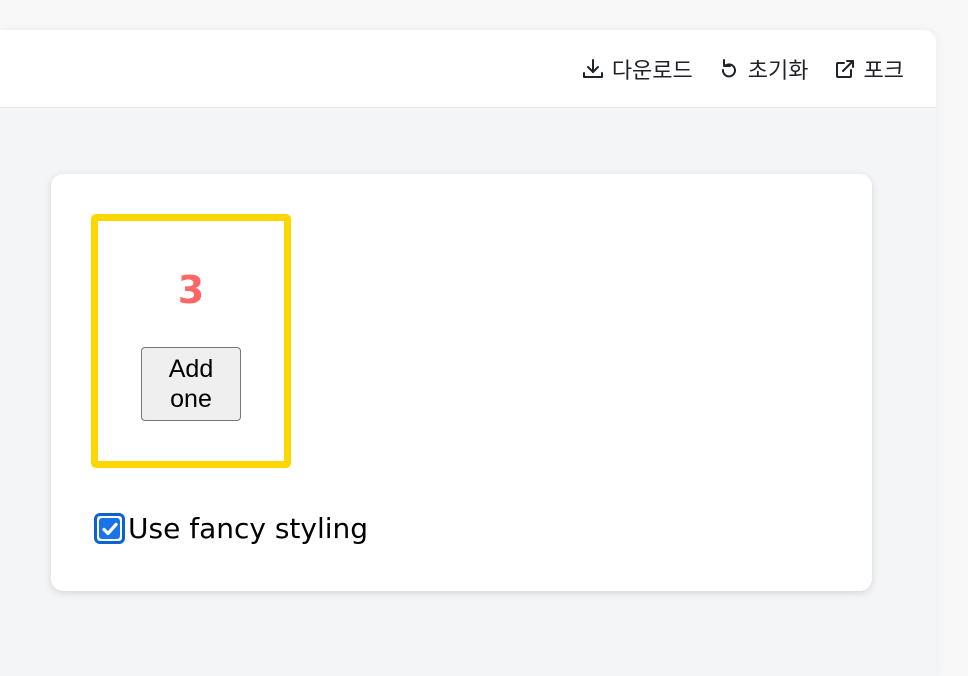 The image size is (968, 676). I want to click on fork-button: 포크, so click(868, 69).